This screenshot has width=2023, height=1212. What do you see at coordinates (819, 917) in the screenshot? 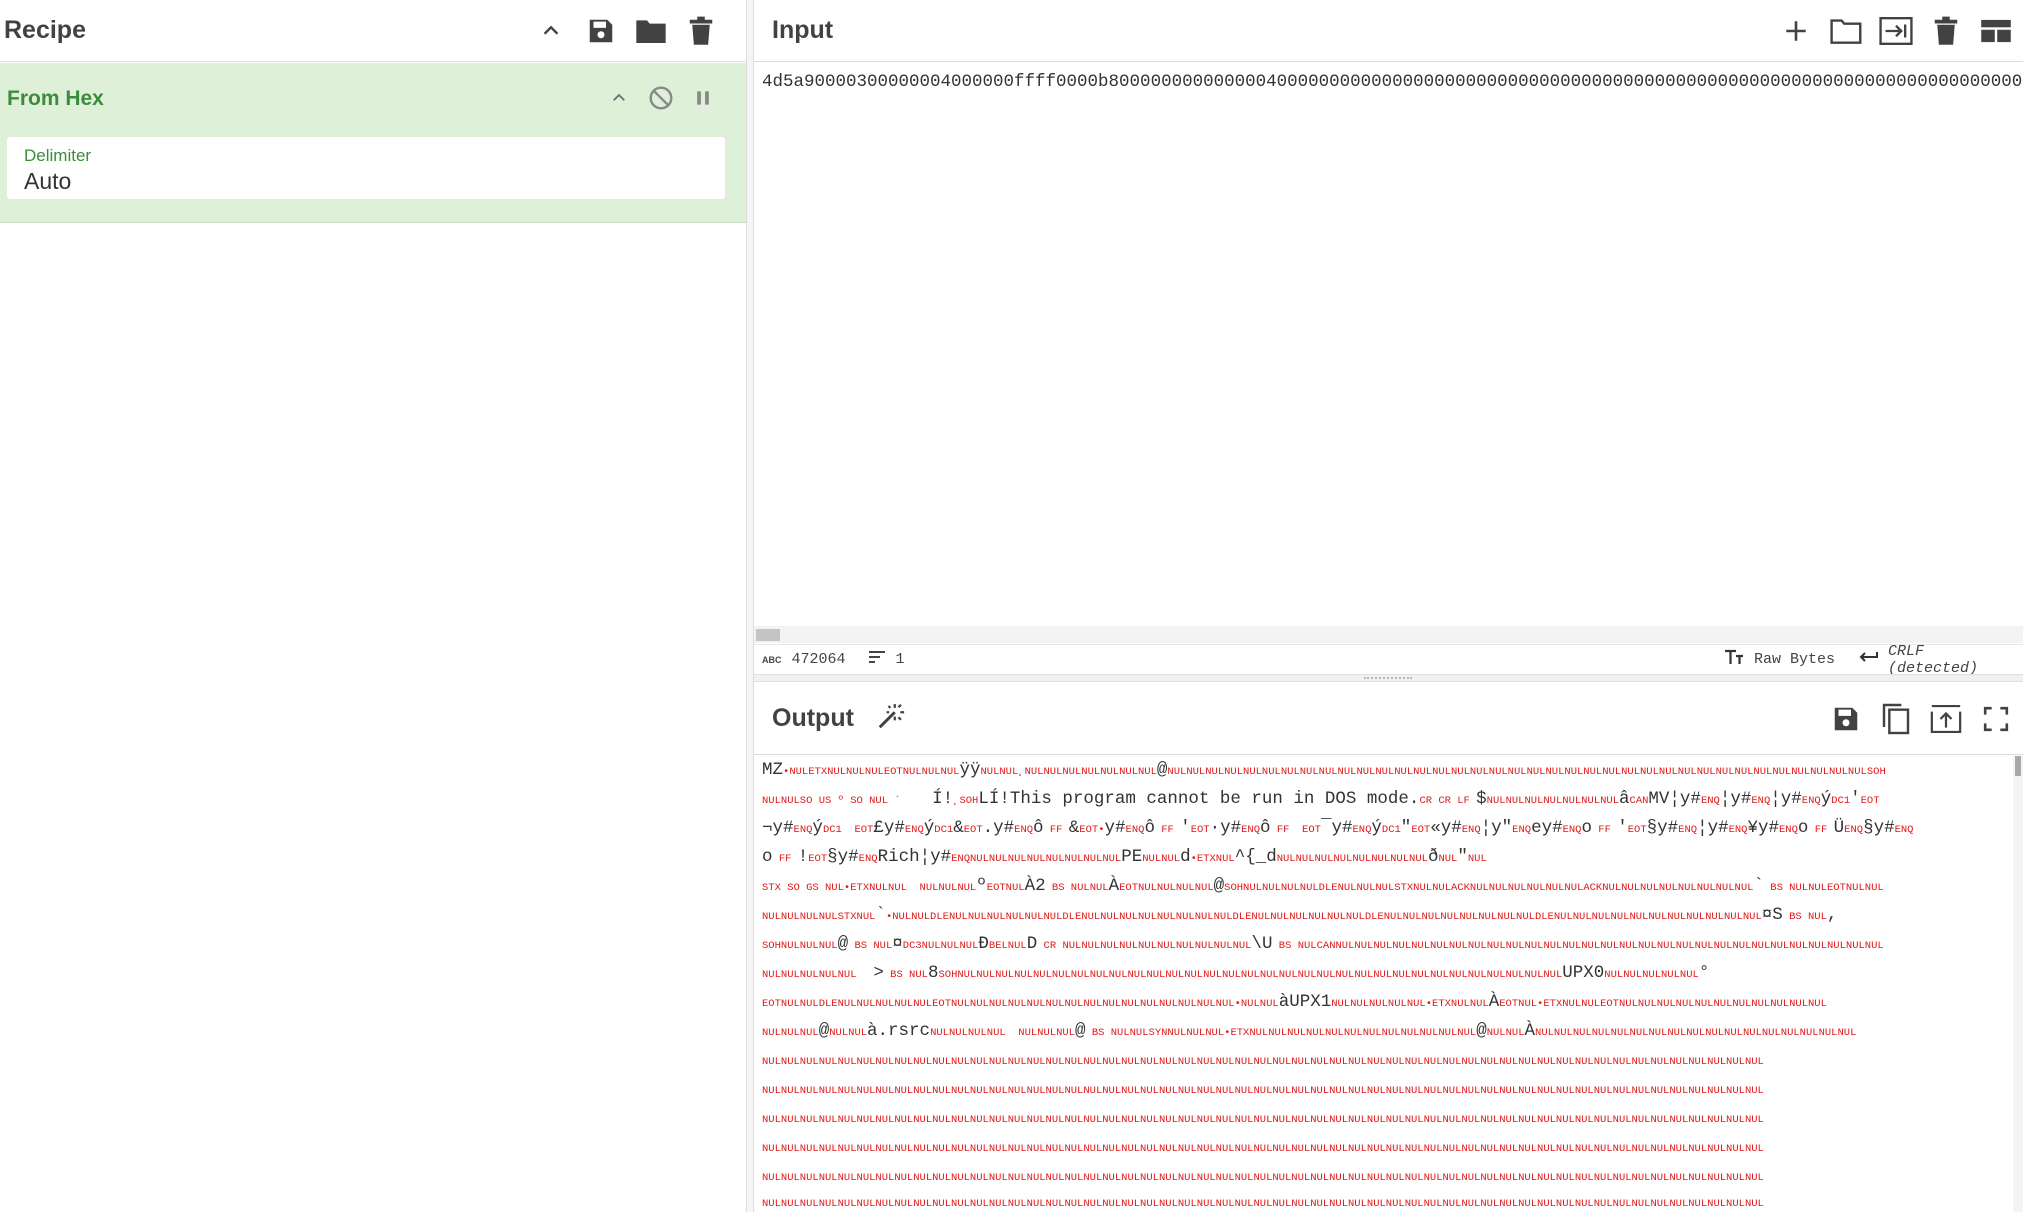
I see `control-char-glyph: NULNULNULNULSTXNUL` at bounding box center [819, 917].